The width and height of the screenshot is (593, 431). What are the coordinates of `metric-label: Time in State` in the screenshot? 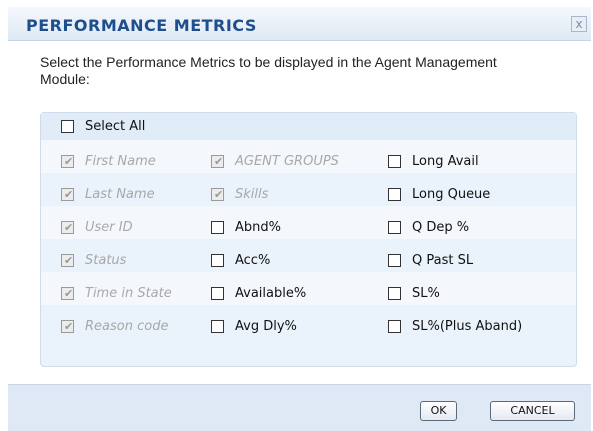 It's located at (128, 293).